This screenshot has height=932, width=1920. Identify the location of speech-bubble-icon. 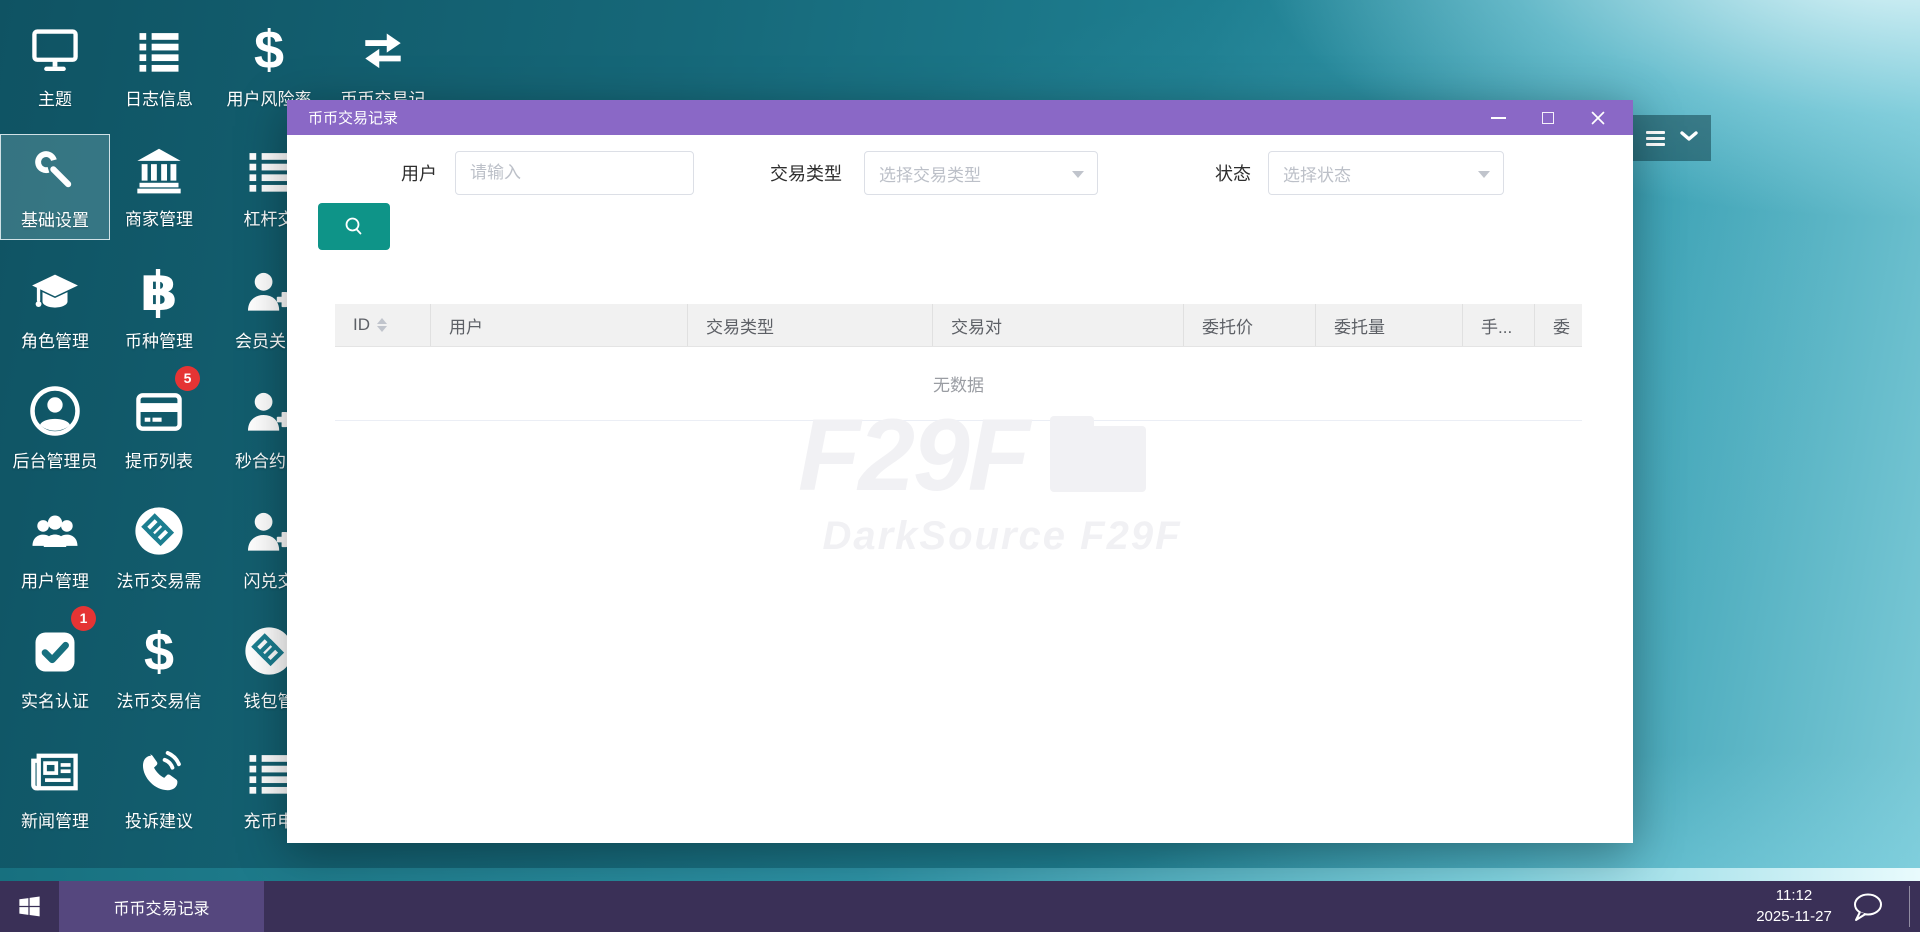
(1868, 907).